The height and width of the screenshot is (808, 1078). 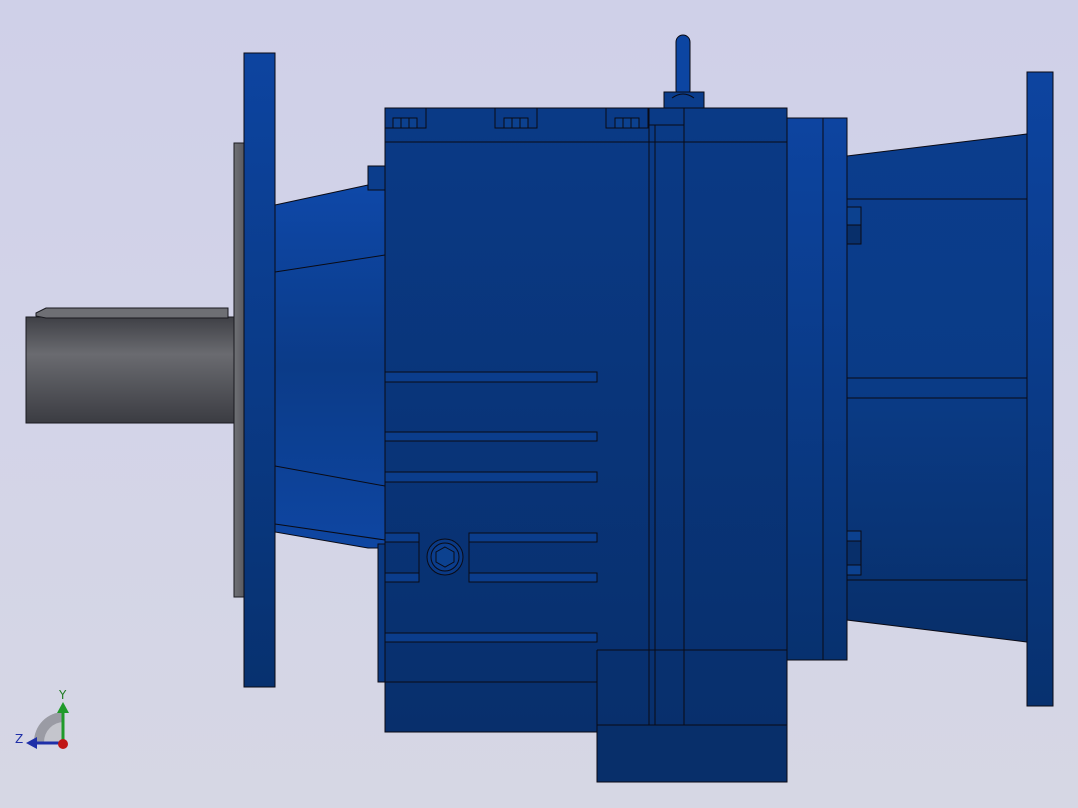 What do you see at coordinates (63, 695) in the screenshot?
I see `axis-label-y: Y` at bounding box center [63, 695].